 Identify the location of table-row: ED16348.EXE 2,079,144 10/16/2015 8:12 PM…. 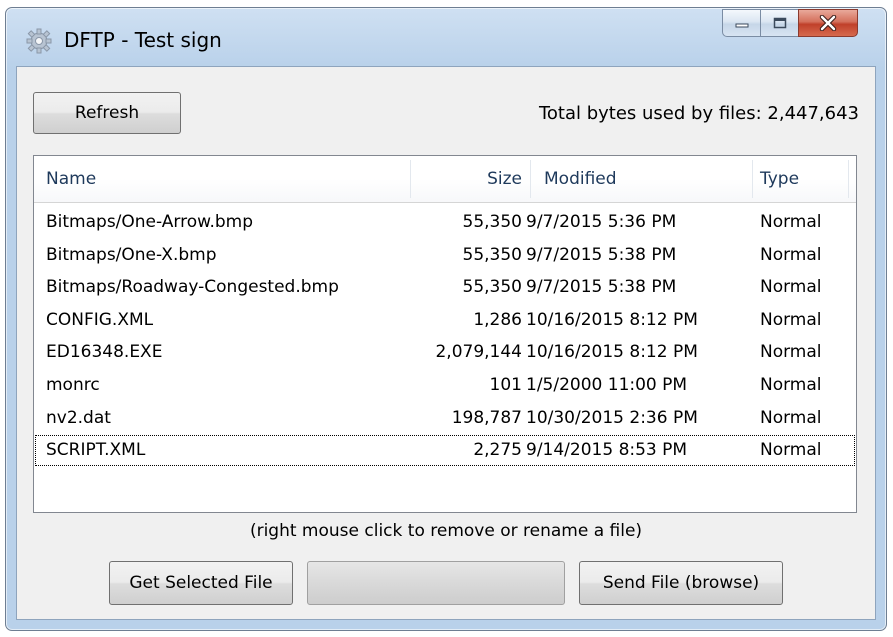
(445, 352).